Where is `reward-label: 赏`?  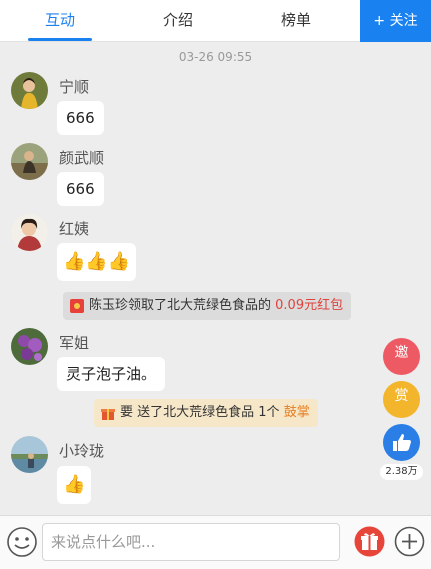 reward-label: 赏 is located at coordinates (401, 396).